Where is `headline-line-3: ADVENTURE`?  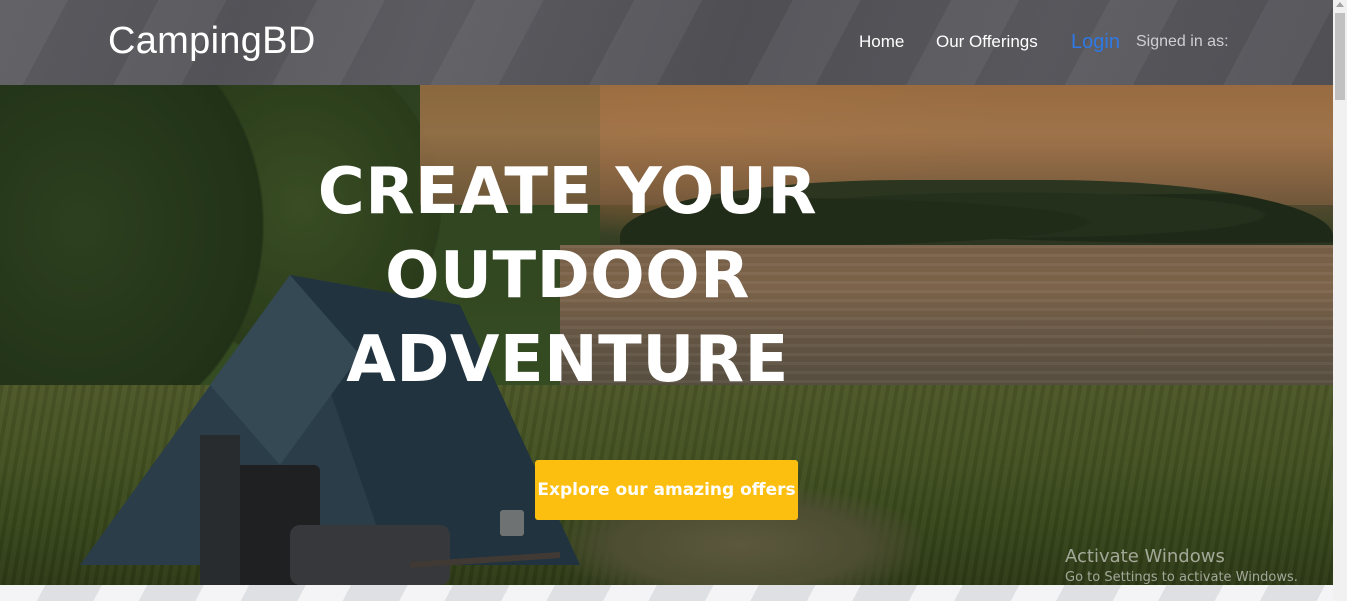 headline-line-3: ADVENTURE is located at coordinates (567, 360).